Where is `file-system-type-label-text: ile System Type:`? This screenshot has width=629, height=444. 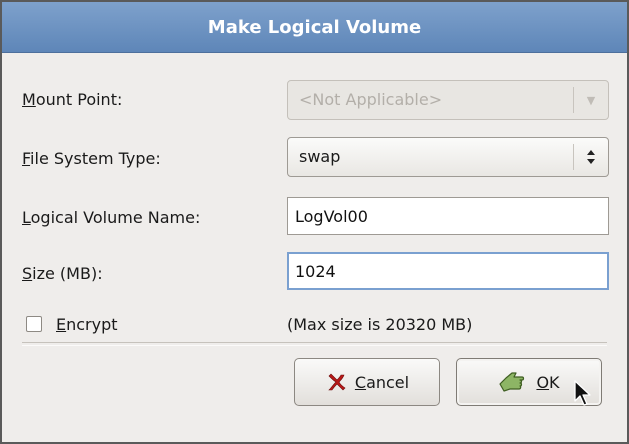
file-system-type-label-text: ile System Type: is located at coordinates (95, 158).